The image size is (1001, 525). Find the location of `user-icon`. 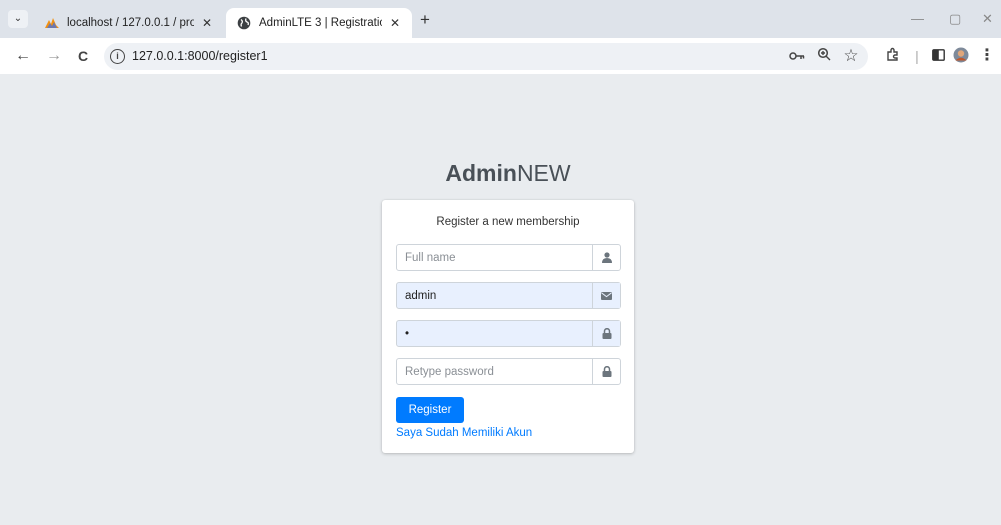

user-icon is located at coordinates (606, 257).